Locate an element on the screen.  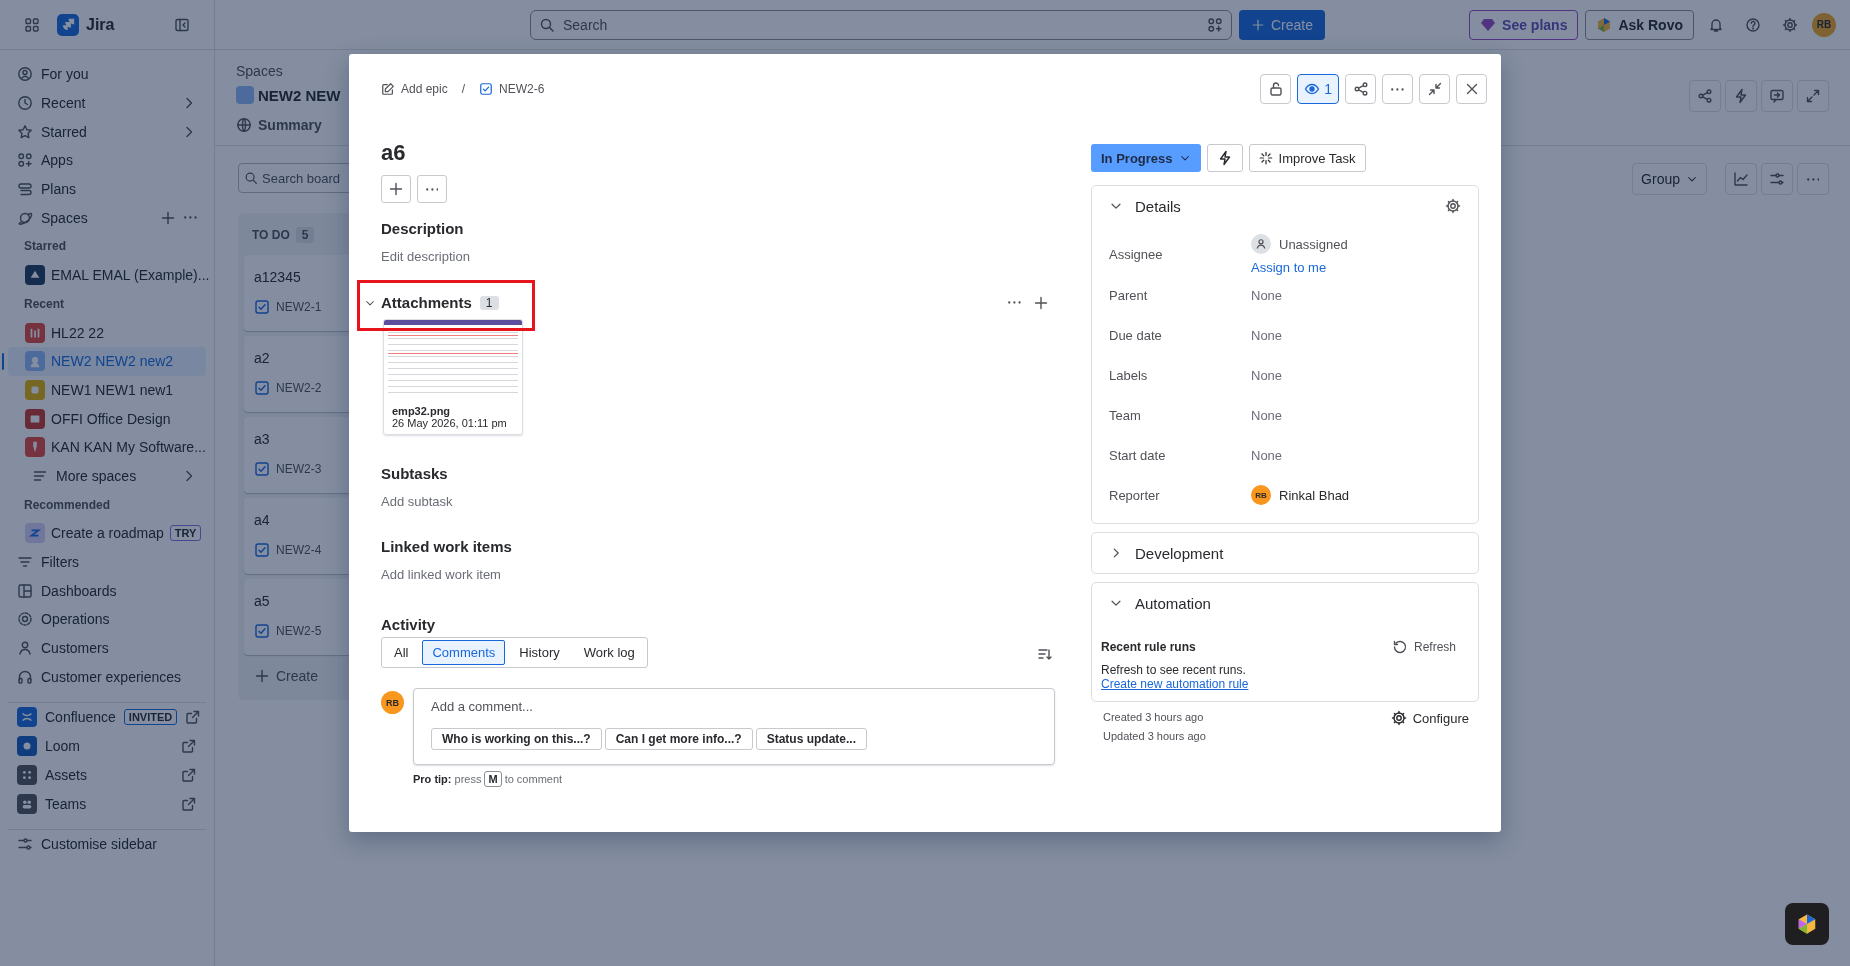
minimize-button is located at coordinates (1434, 89).